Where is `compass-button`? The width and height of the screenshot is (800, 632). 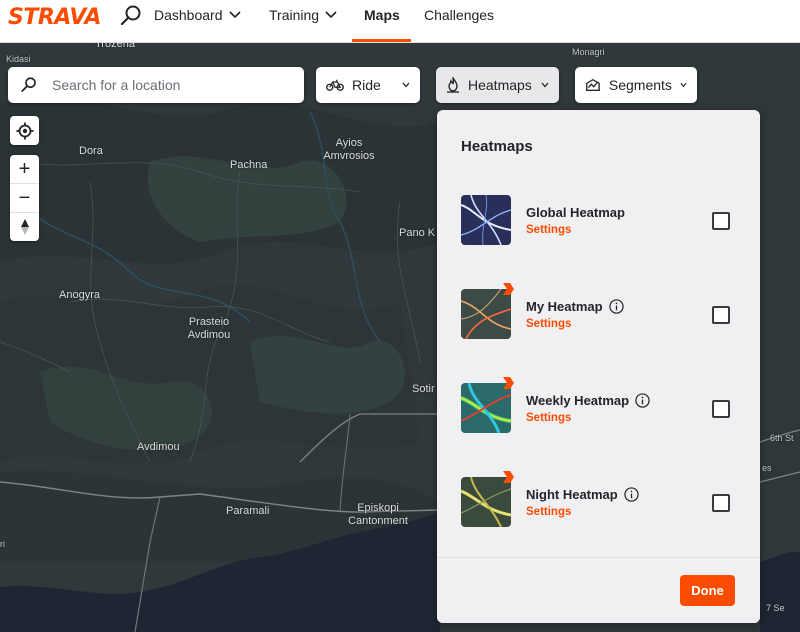 compass-button is located at coordinates (24, 227).